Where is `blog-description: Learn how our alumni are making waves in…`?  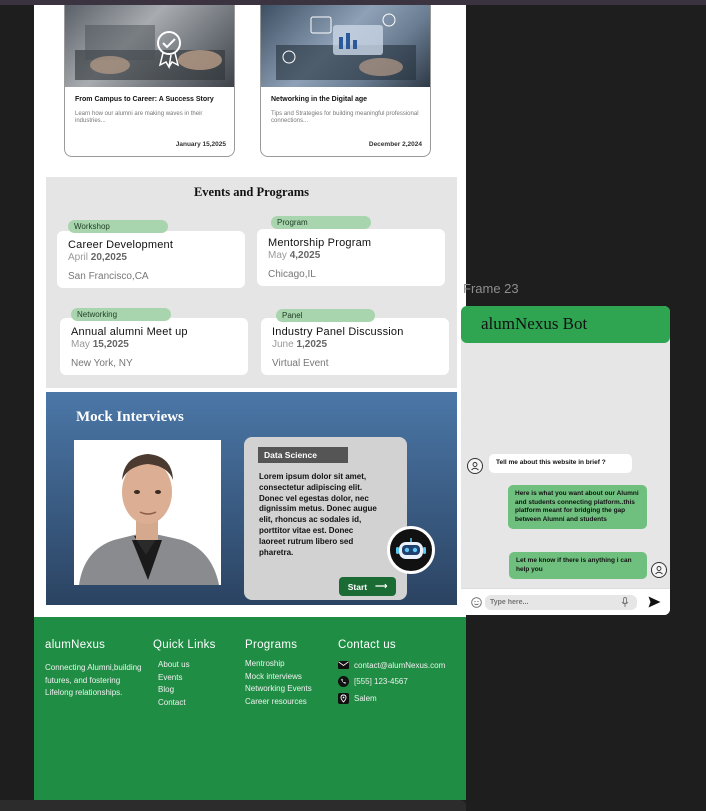
blog-description: Learn how our alumni are making waves in… is located at coordinates (139, 117).